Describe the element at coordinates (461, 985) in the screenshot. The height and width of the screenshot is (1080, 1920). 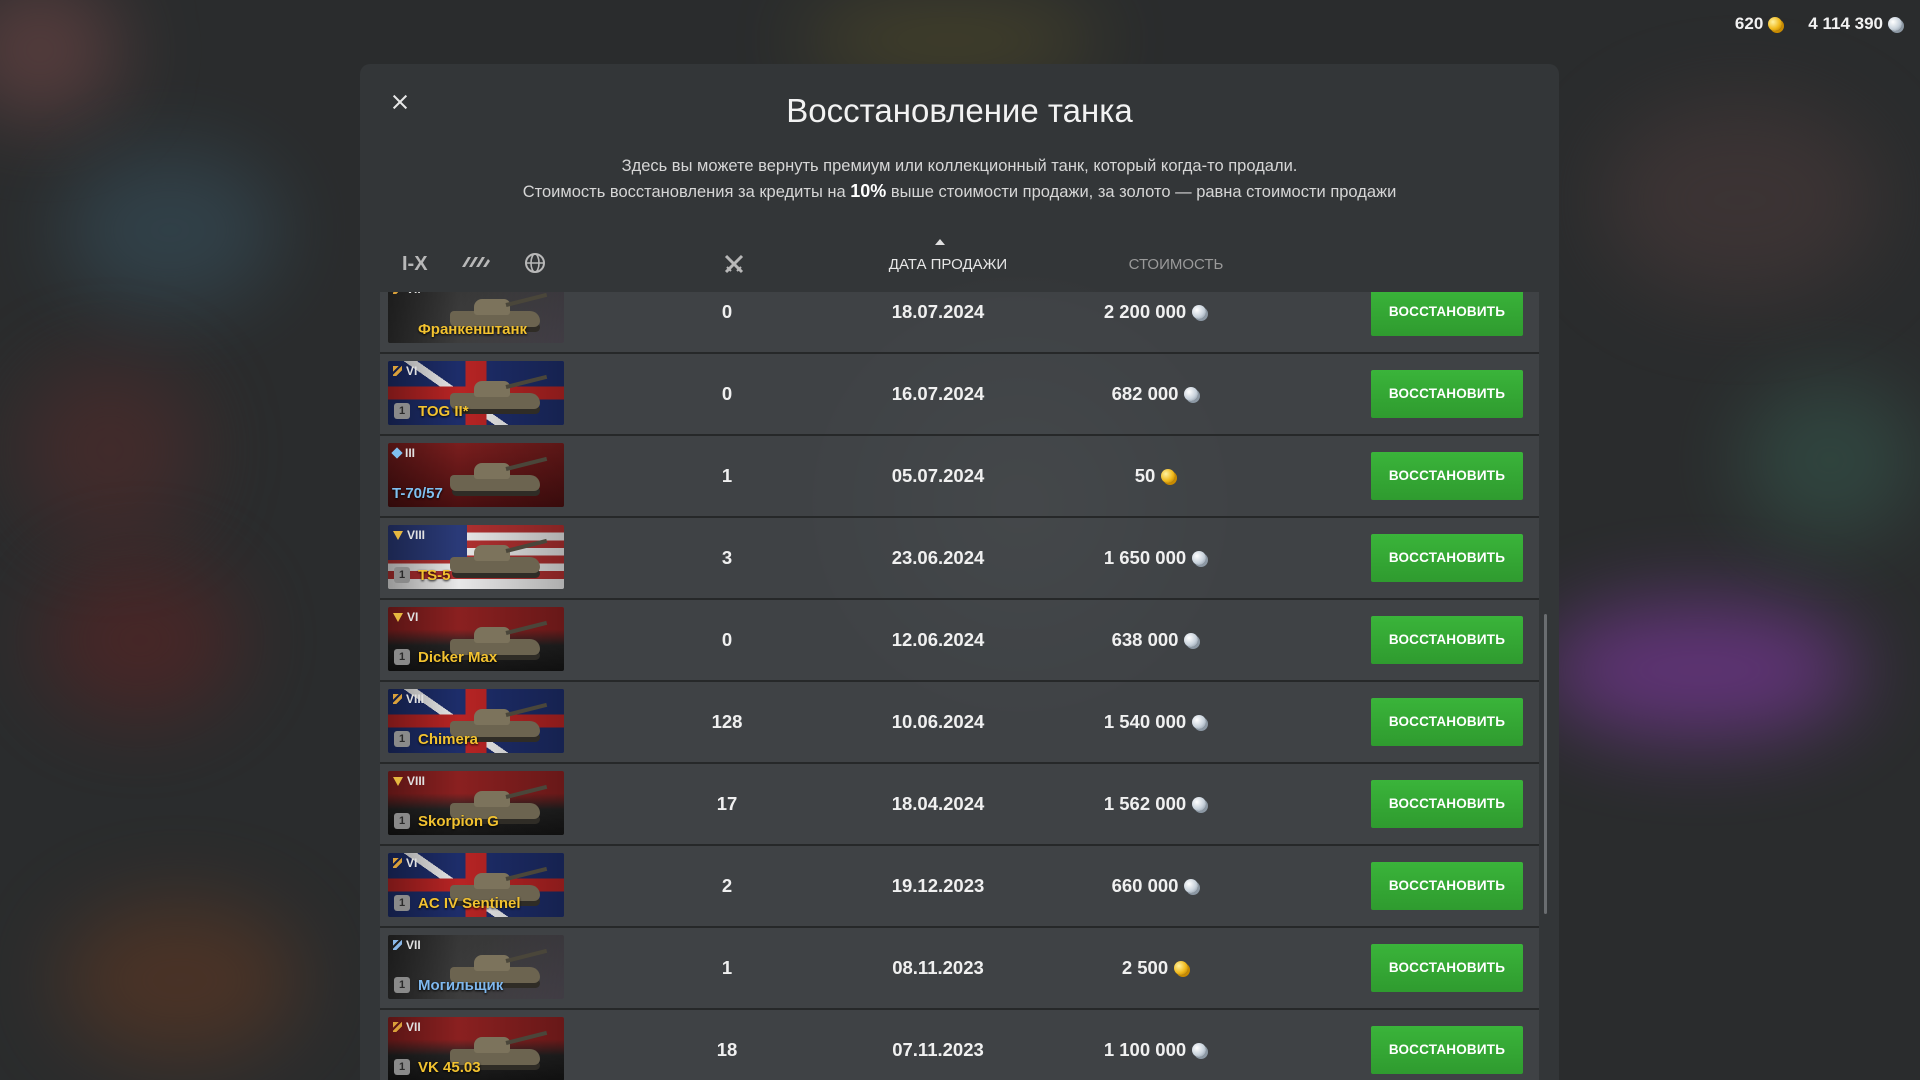
I see `tank-name: Могильщик` at that location.